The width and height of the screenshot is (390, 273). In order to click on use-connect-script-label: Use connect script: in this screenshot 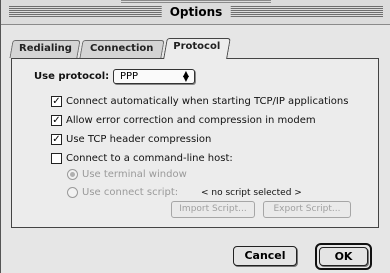, I will do `click(130, 192)`.